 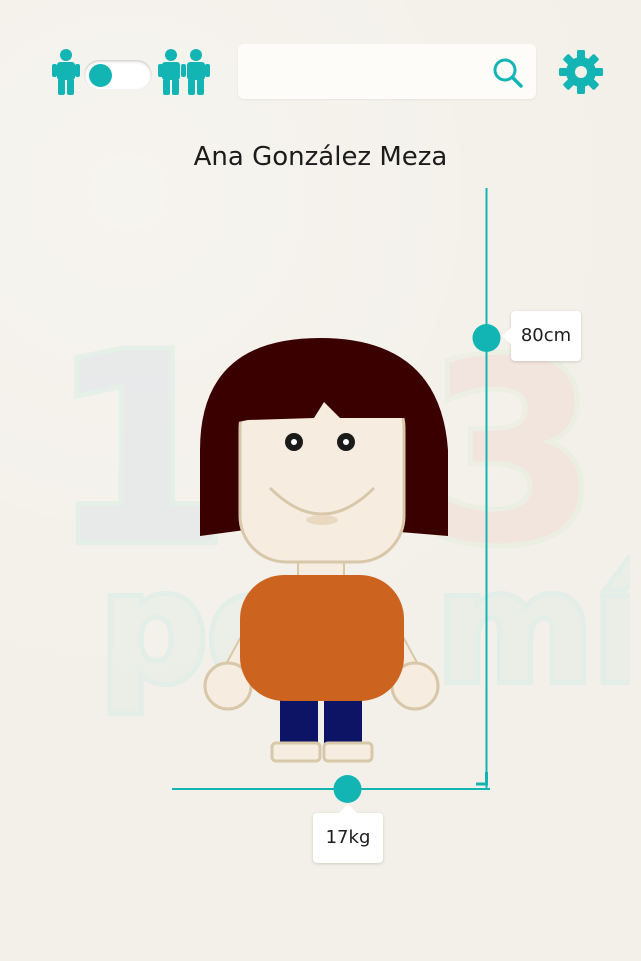 What do you see at coordinates (486, 338) in the screenshot?
I see `height-handle` at bounding box center [486, 338].